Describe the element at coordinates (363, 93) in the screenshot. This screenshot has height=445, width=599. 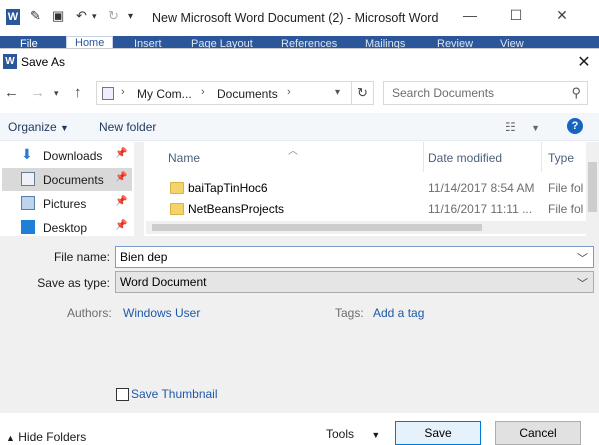
I see `refresh-icon: ↻` at that location.